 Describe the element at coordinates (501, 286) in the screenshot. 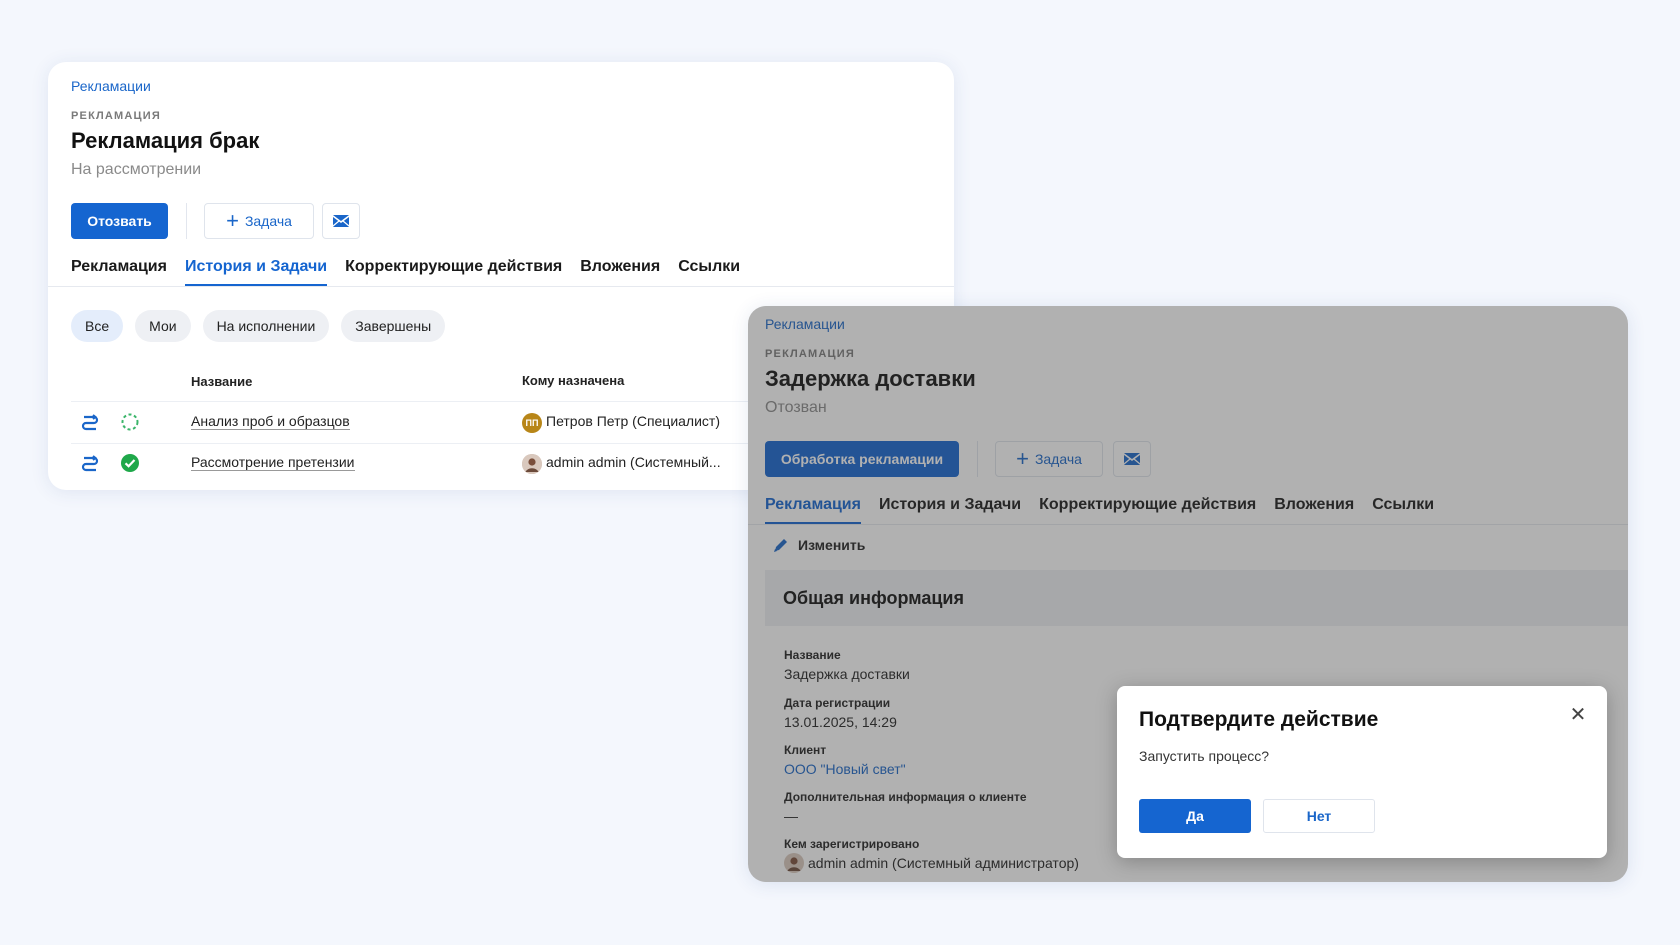

I see `tab-divider` at that location.